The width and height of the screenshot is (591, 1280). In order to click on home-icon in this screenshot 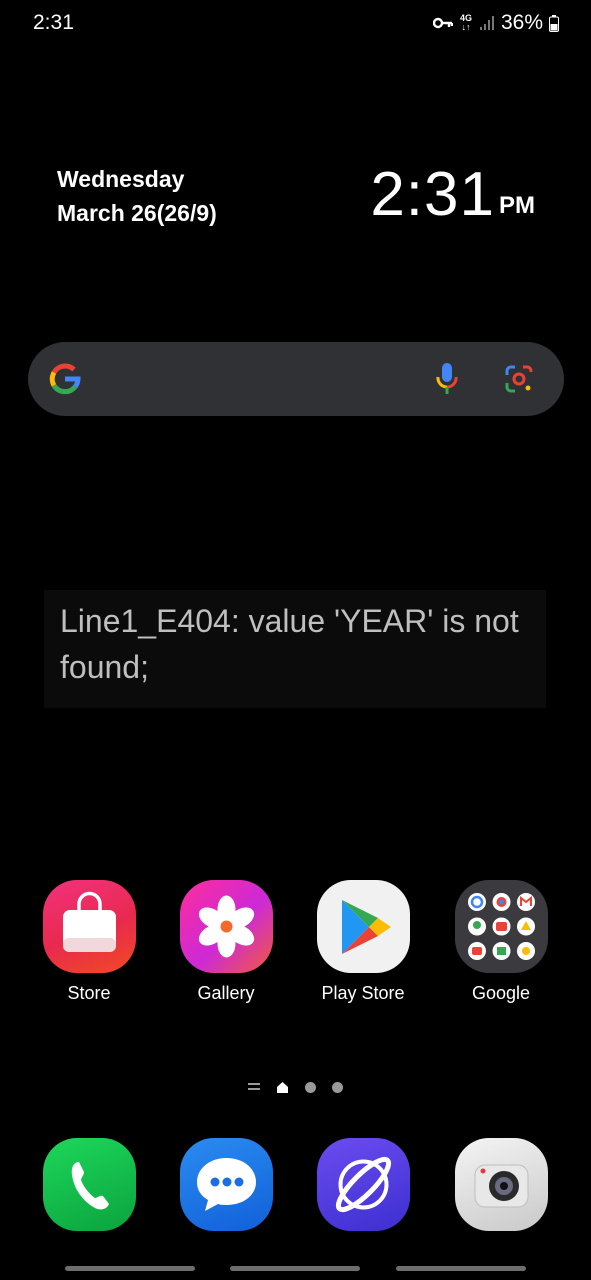, I will do `click(282, 1087)`.